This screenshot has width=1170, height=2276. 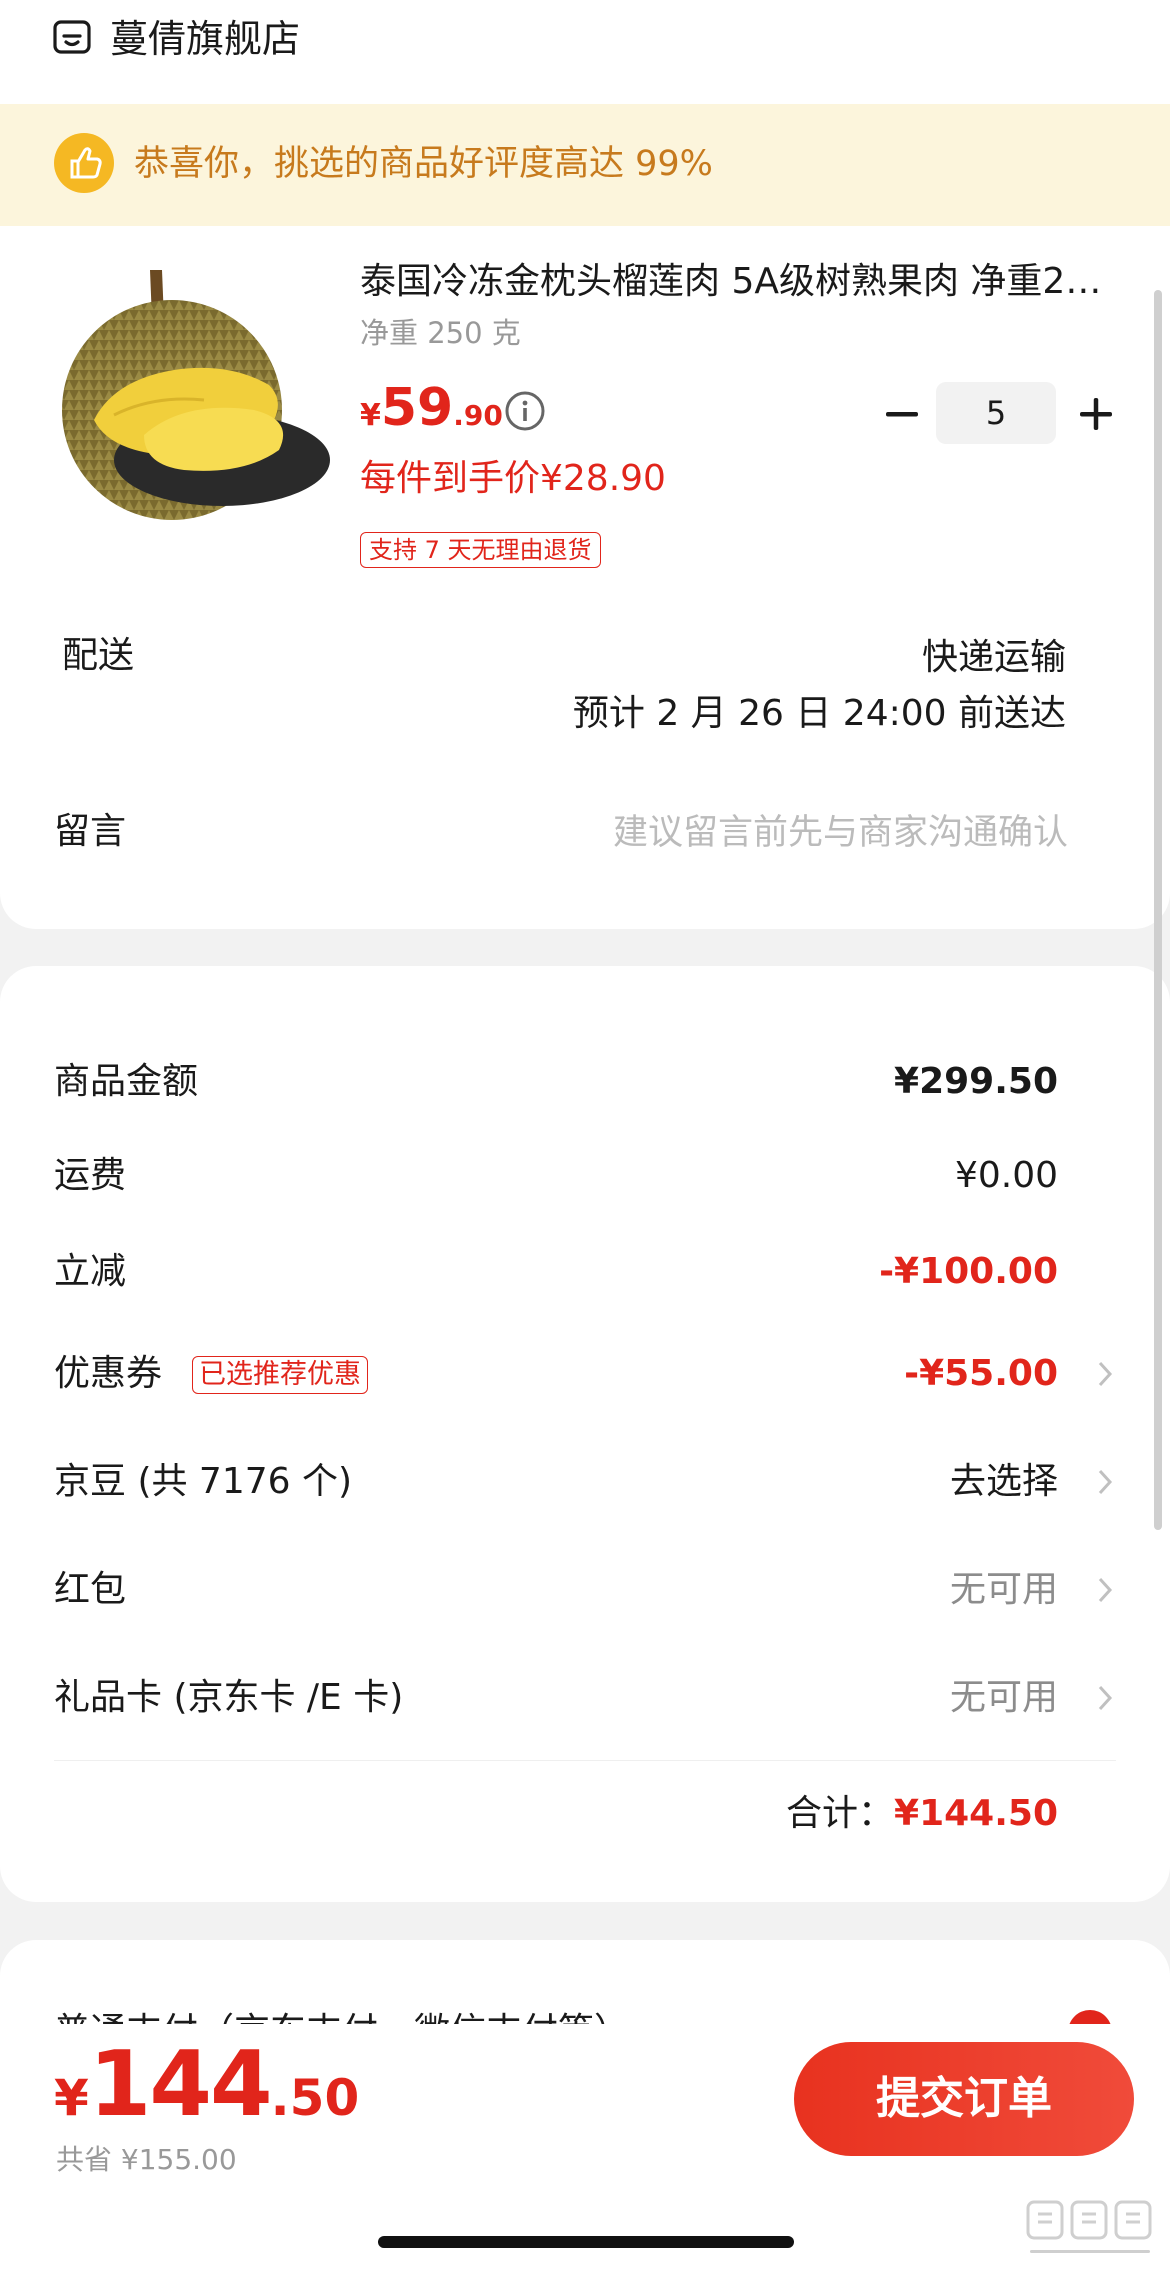 I want to click on price-currency: ¥, so click(x=370, y=415).